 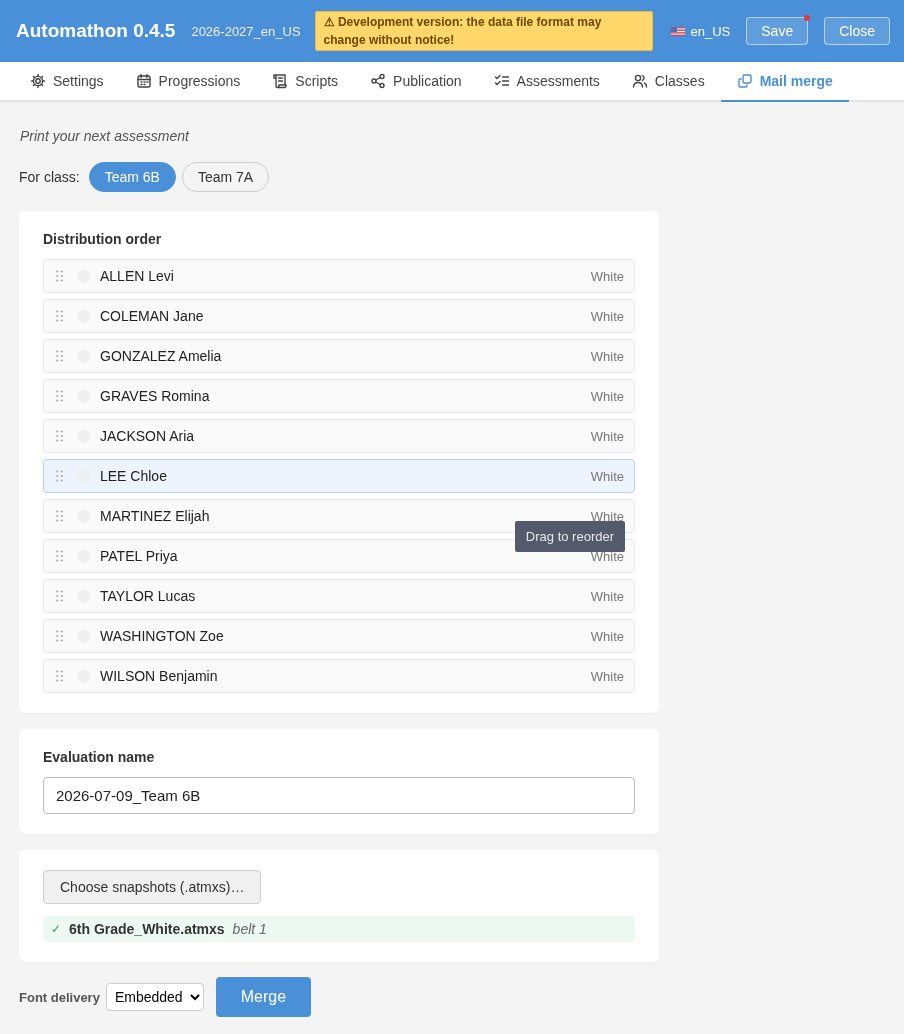 I want to click on app-title: Automathon 0.4.5, so click(x=96, y=31).